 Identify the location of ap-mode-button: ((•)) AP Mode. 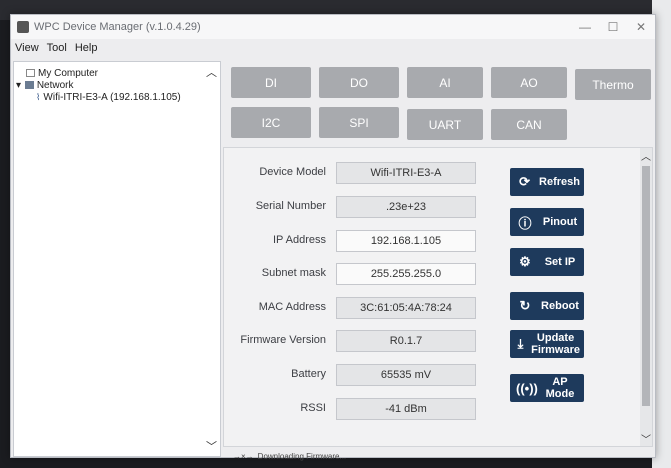
(547, 388).